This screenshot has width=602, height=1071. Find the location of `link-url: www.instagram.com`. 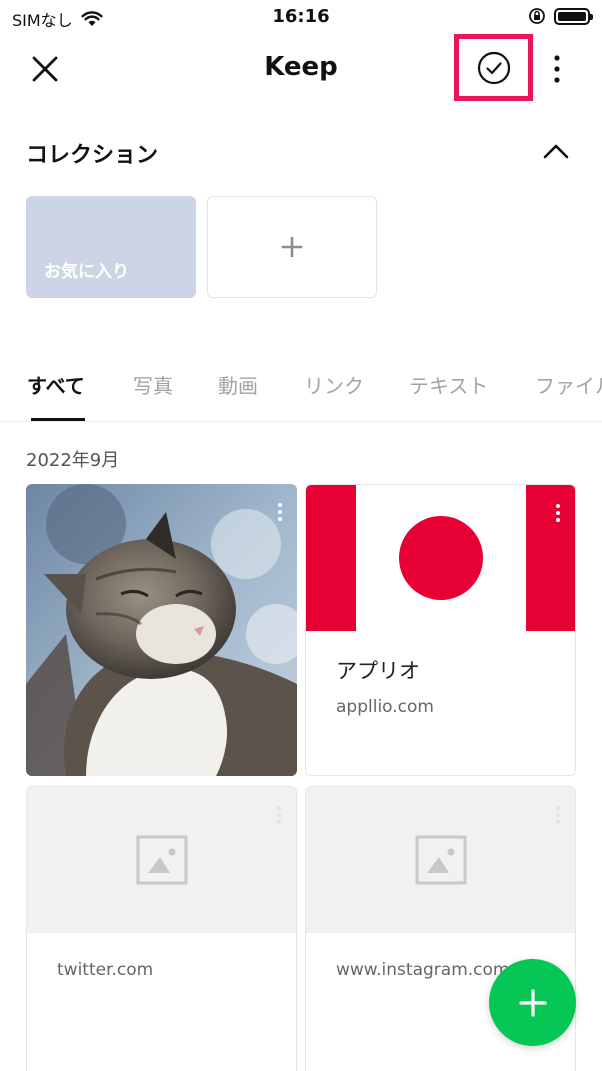

link-url: www.instagram.com is located at coordinates (423, 970).